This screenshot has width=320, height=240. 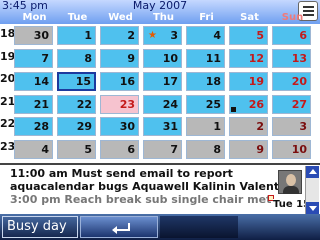 What do you see at coordinates (8, 56) in the screenshot?
I see `week-number: 19` at bounding box center [8, 56].